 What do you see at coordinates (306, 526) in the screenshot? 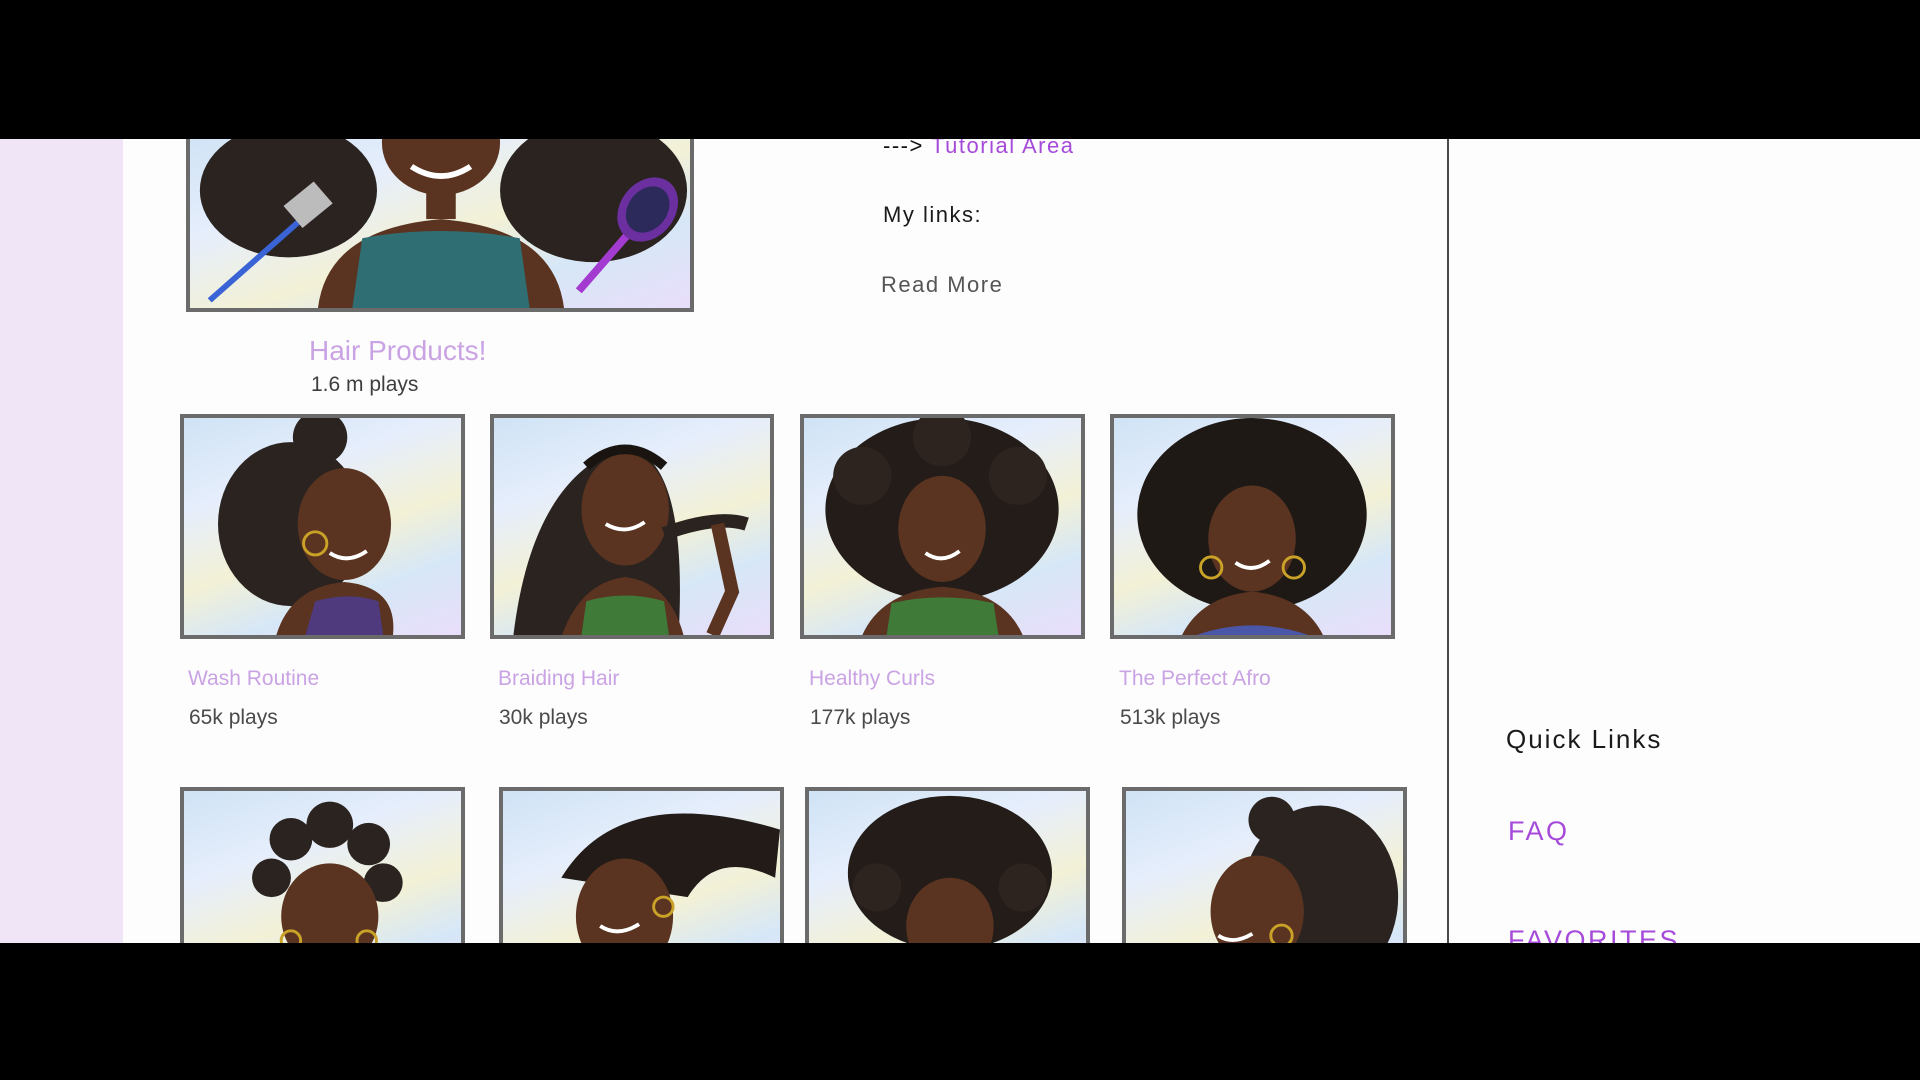
I see `wash-routine-illustration` at bounding box center [306, 526].